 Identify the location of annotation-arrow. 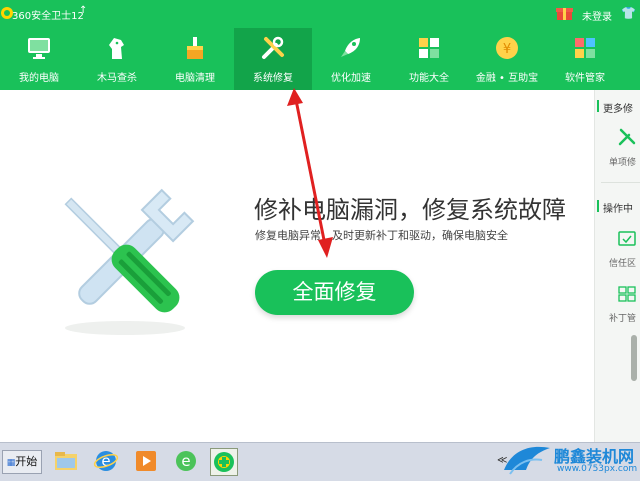
(310, 173).